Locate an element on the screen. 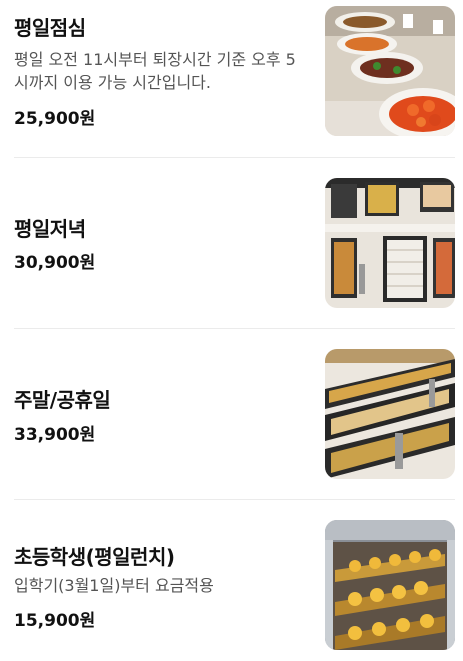 This screenshot has height=661, width=463. menu-item-price: 15,900원 is located at coordinates (55, 621).